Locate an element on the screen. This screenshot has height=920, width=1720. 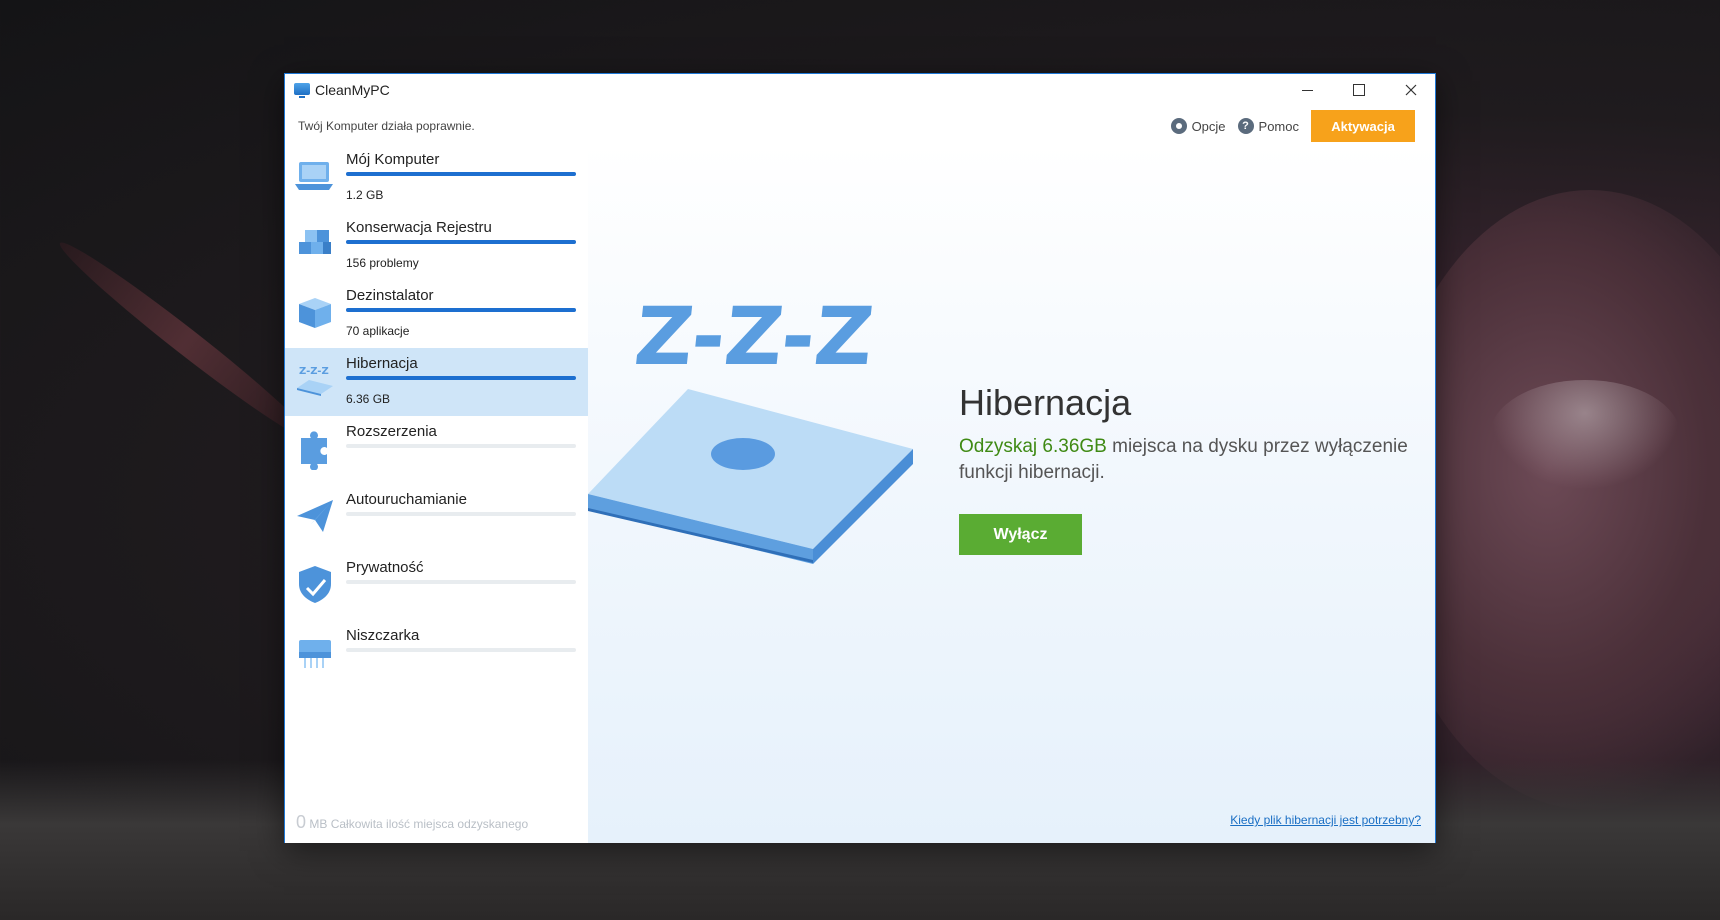
status-text: Twój Komputer działa poprawnie. is located at coordinates (386, 126).